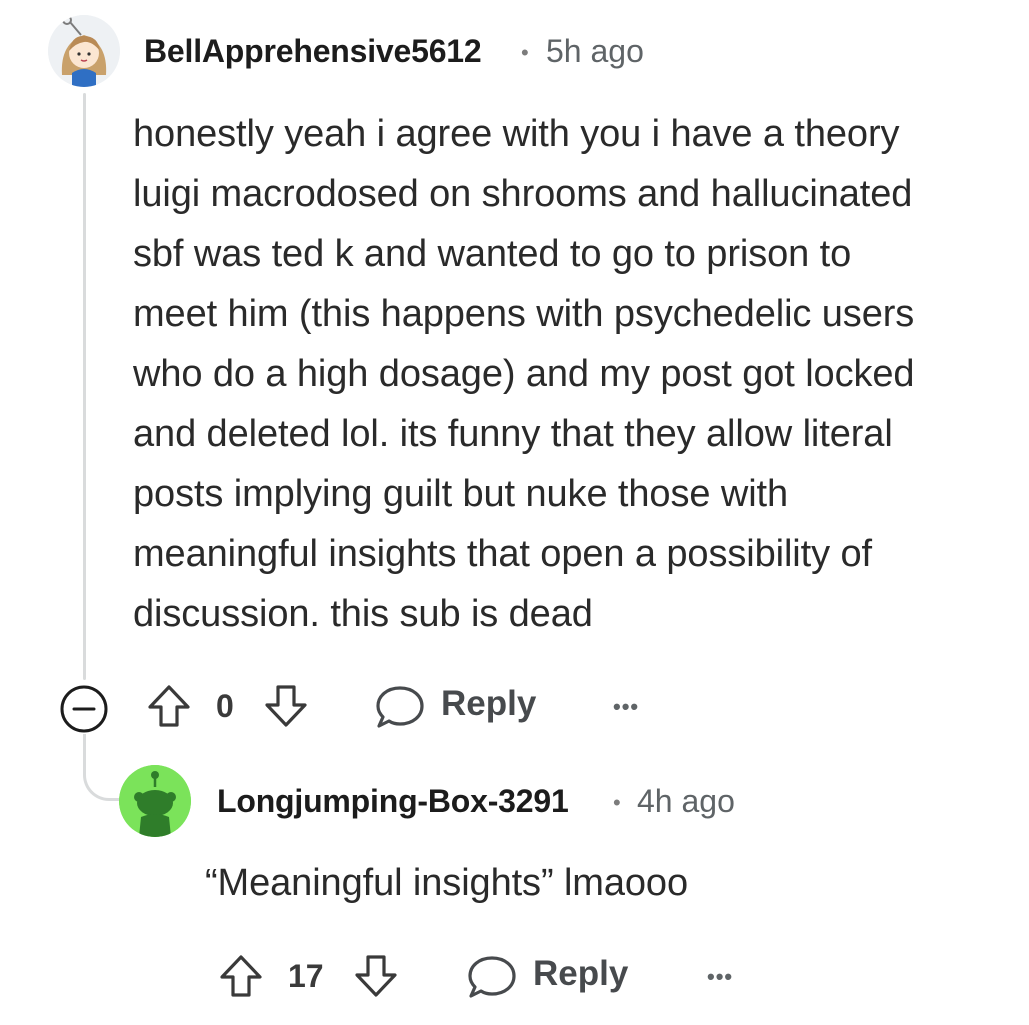 This screenshot has width=1029, height=1025. I want to click on snoo-avatar-icon, so click(155, 801).